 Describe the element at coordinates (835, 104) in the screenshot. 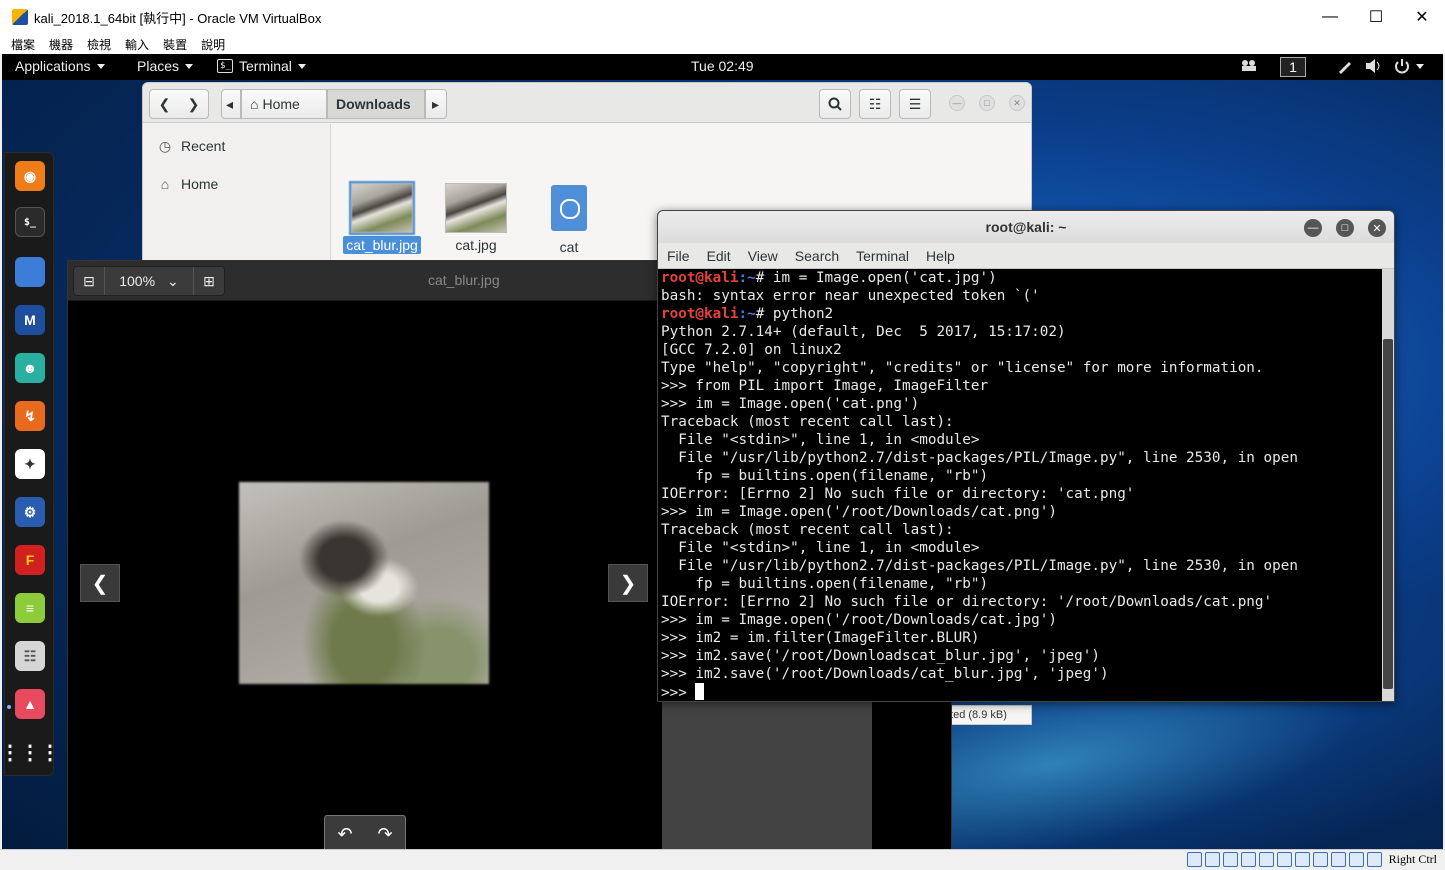

I see `search-button` at that location.